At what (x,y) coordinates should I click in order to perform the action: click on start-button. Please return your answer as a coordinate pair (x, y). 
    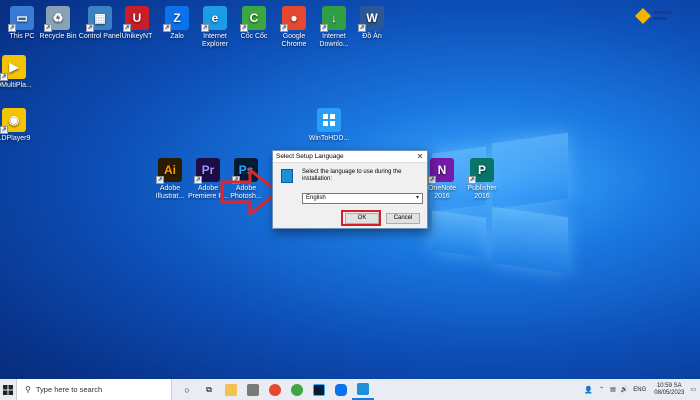
    Looking at the image, I should click on (8, 389).